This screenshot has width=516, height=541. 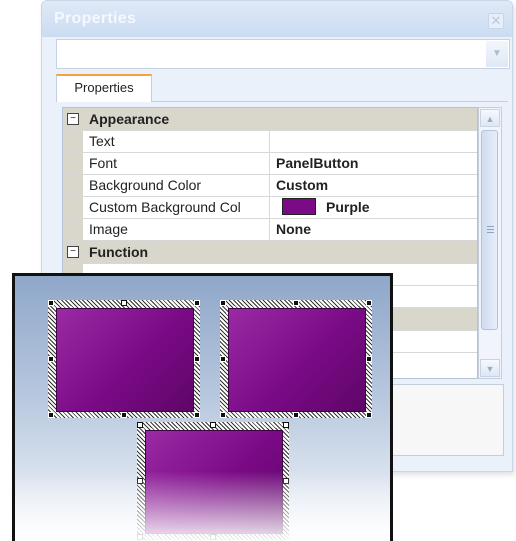 I want to click on category-label: Appearance, so click(x=129, y=119).